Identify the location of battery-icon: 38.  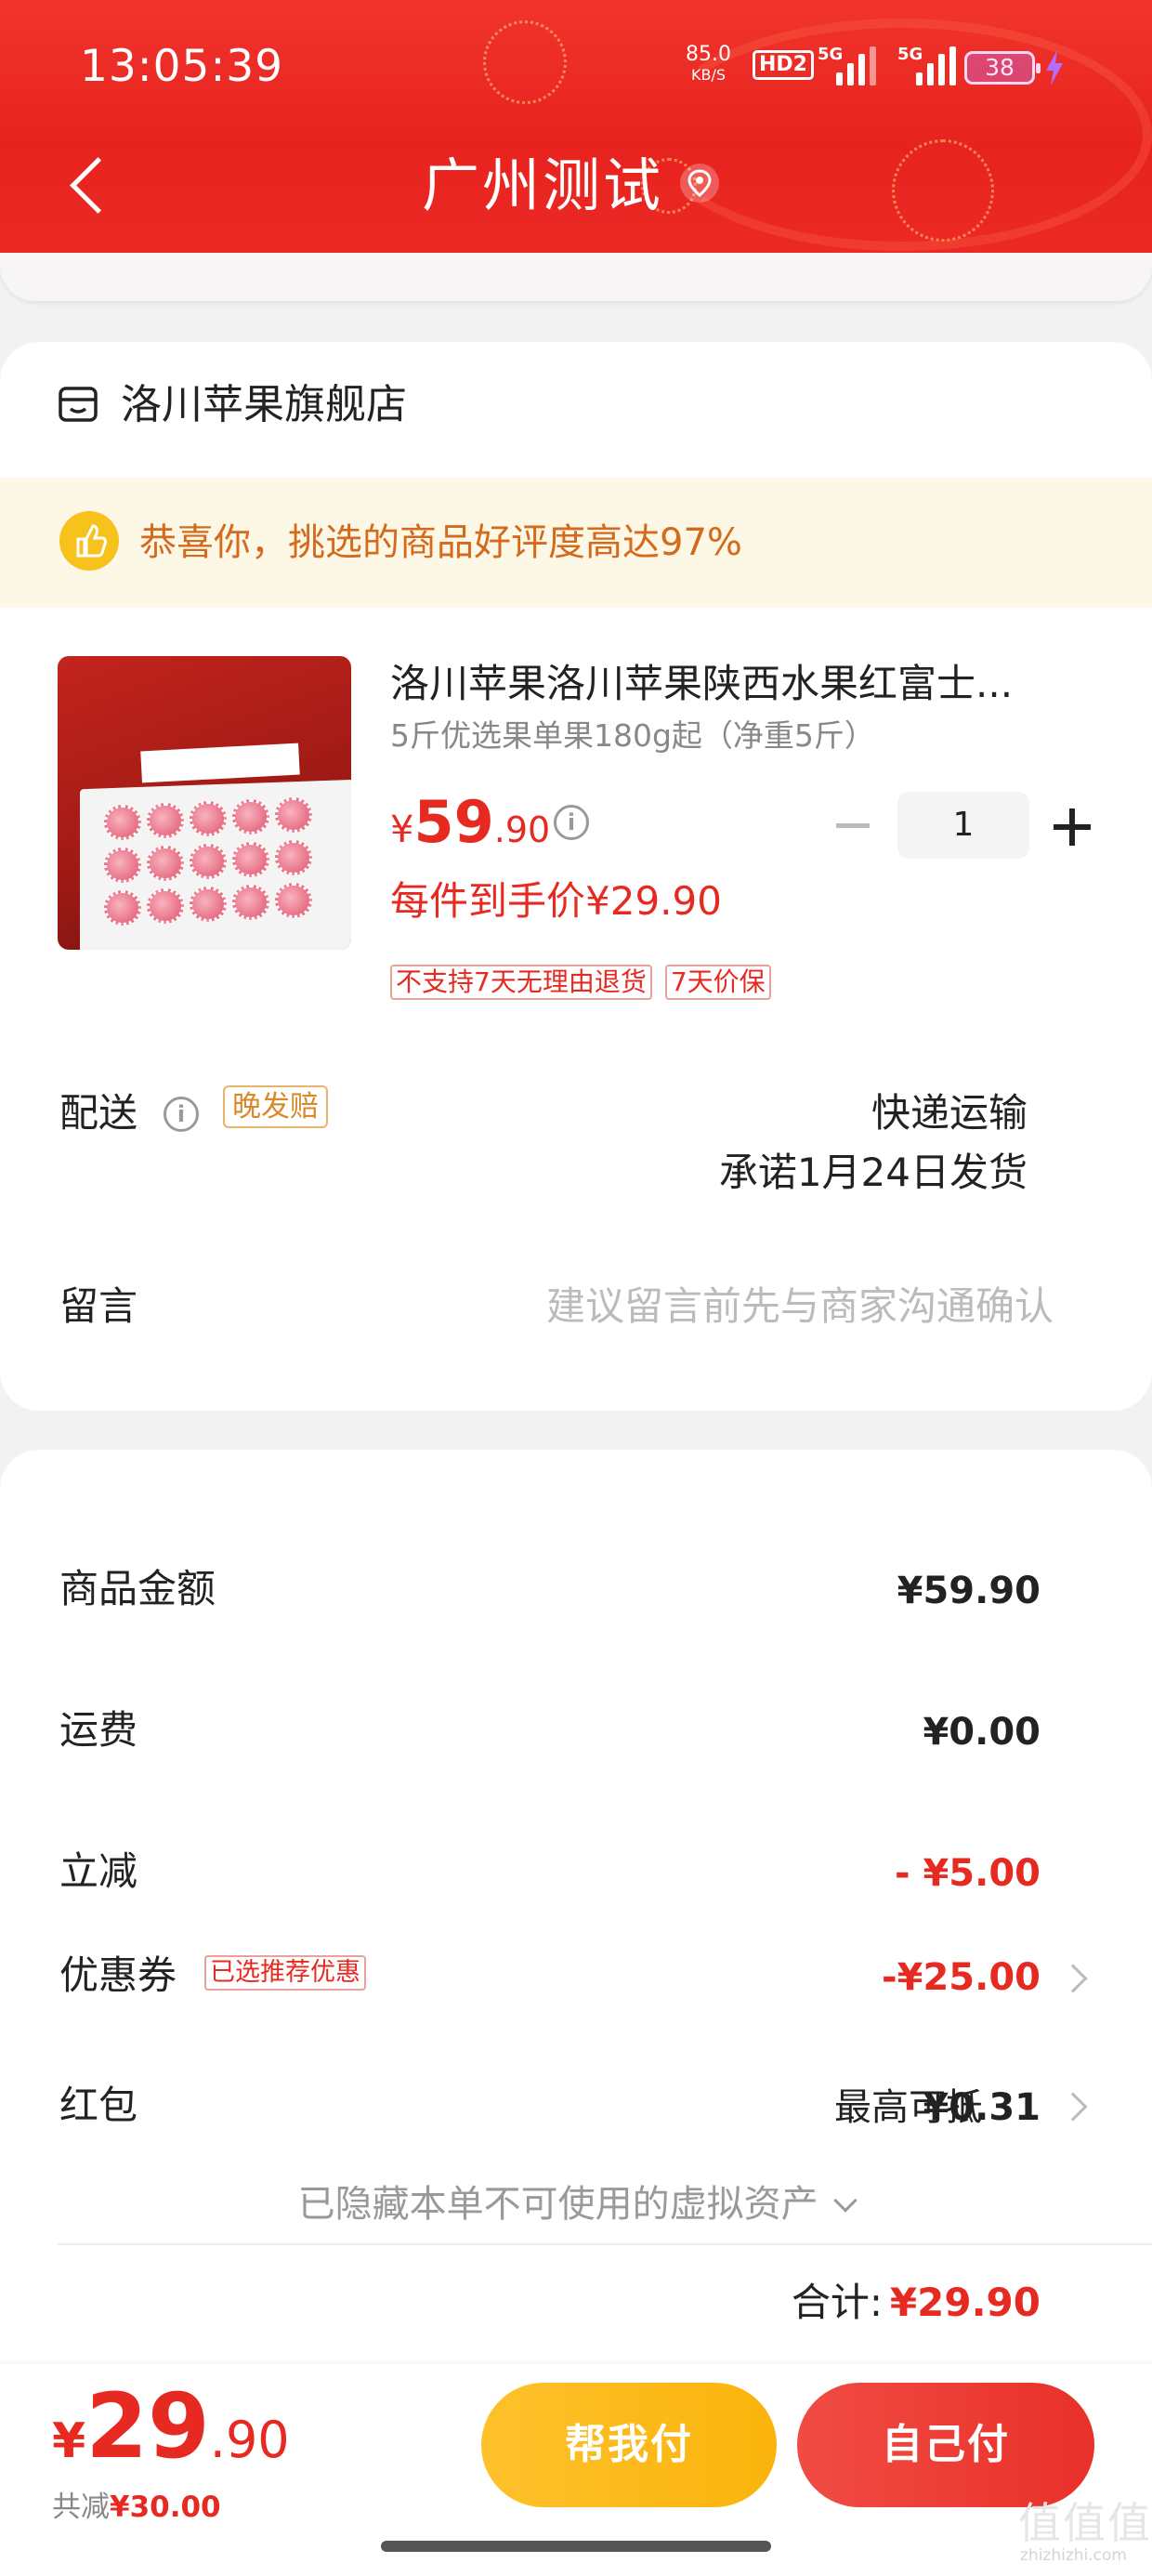
(1002, 68).